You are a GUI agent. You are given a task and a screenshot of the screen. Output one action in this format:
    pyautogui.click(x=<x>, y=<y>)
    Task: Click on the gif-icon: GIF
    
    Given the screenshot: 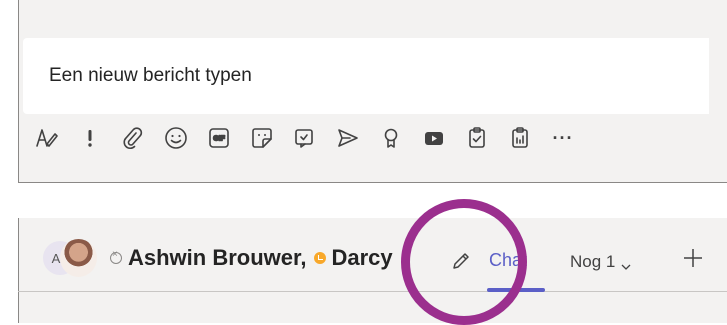 What is the action you would take?
    pyautogui.click(x=219, y=138)
    